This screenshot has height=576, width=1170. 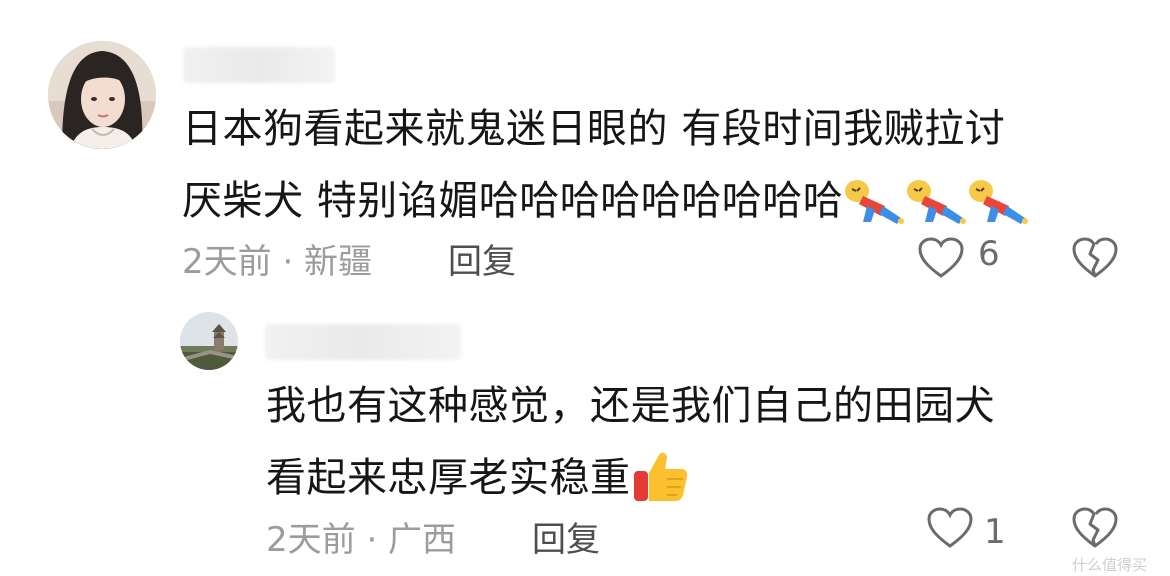 What do you see at coordinates (989, 254) in the screenshot?
I see `like-count: 6` at bounding box center [989, 254].